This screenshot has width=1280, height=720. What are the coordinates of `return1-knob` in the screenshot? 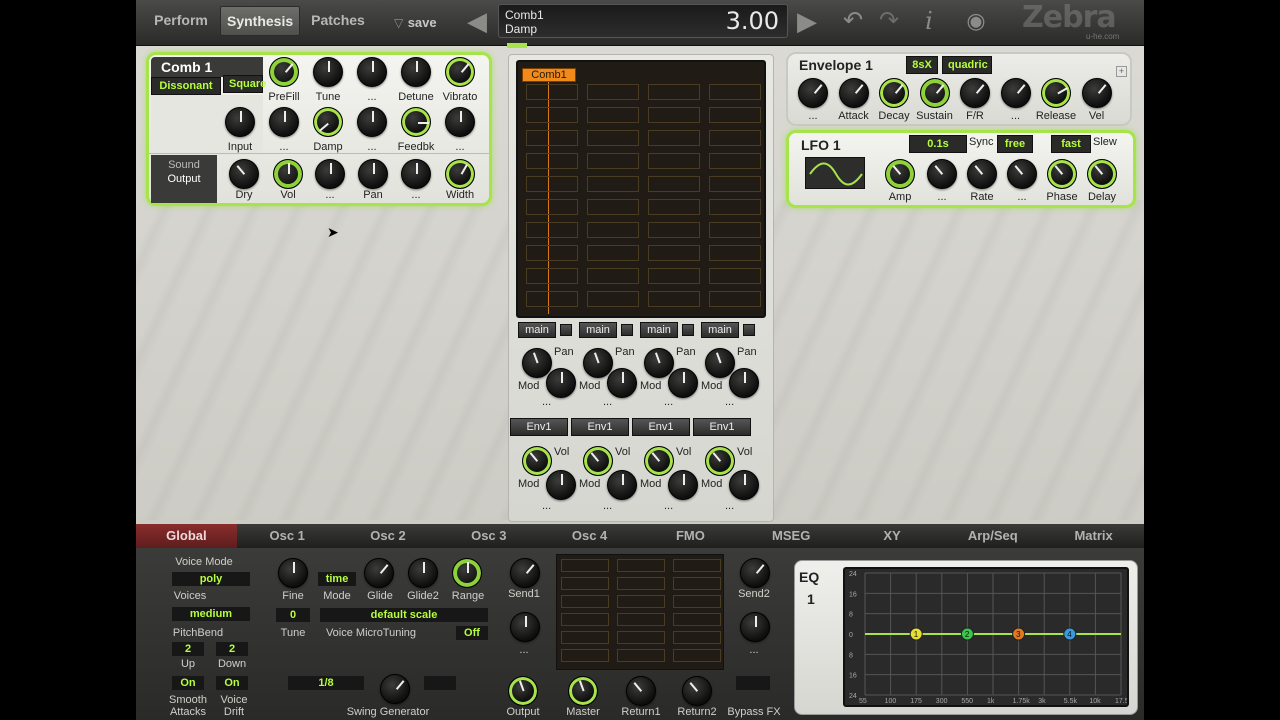 It's located at (641, 691).